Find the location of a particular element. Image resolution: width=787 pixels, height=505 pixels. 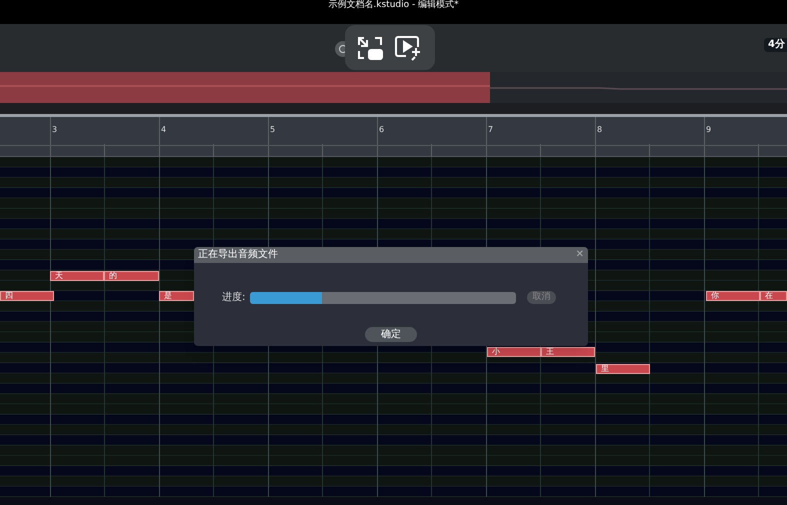

bar-number: 7 is located at coordinates (491, 130).